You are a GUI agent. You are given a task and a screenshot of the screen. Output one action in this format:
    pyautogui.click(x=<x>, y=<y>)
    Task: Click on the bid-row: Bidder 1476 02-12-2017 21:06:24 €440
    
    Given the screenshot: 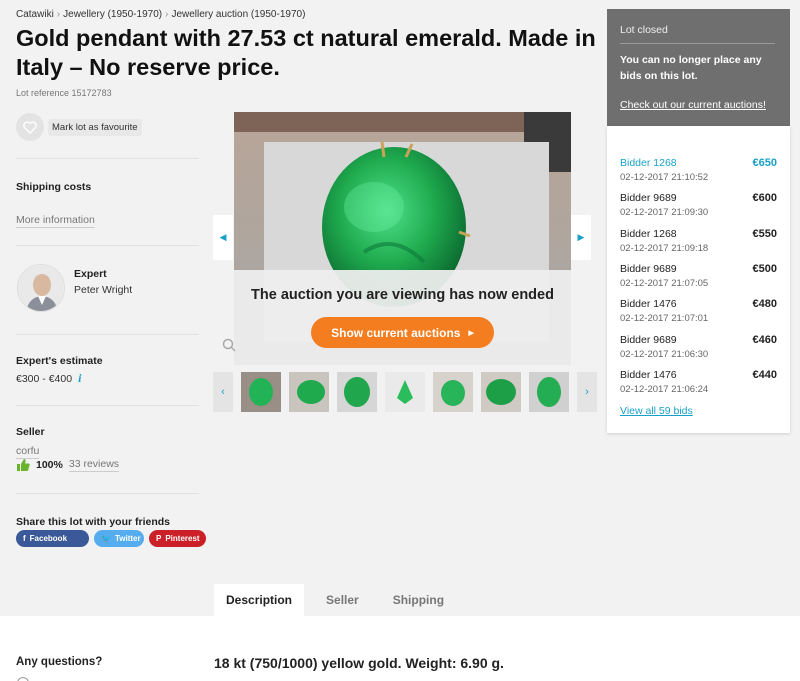 What is the action you would take?
    pyautogui.click(x=698, y=386)
    